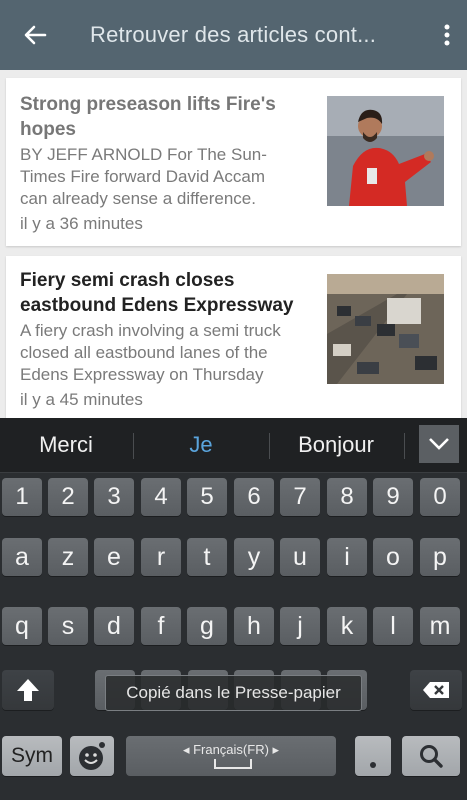 The height and width of the screenshot is (800, 467). I want to click on back-button, so click(35, 35).